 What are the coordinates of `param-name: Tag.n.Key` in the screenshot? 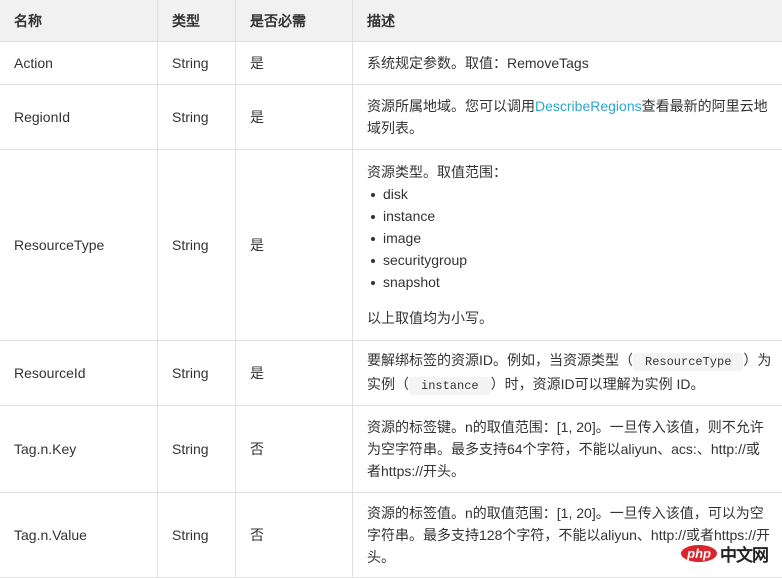 It's located at (79, 449).